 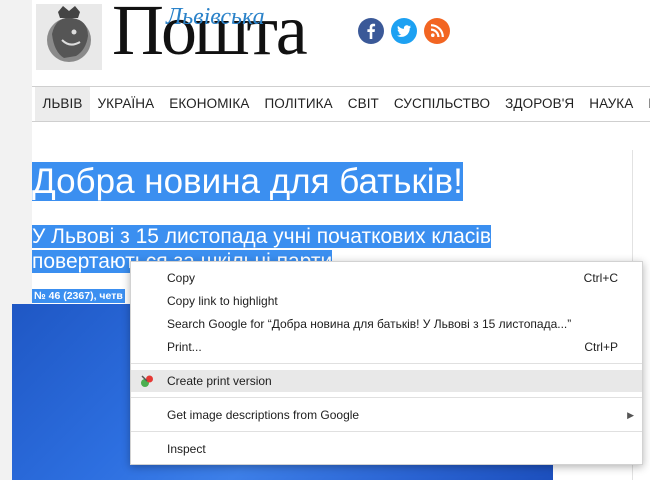 I want to click on menu-item-copy: Copy Ctrl+C, so click(x=386, y=278).